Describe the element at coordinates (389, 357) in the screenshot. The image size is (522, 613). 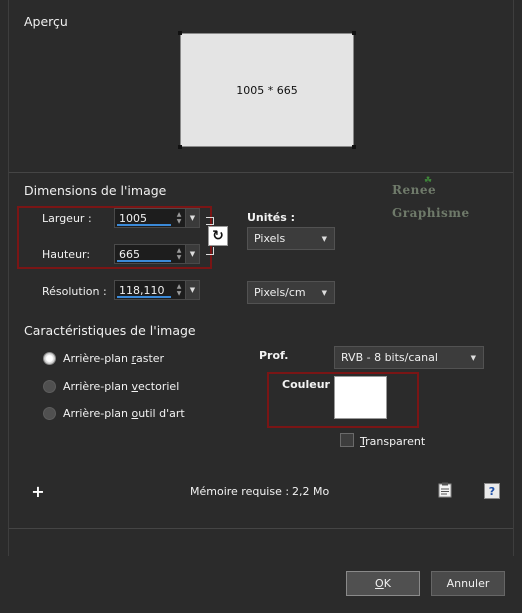
I see `depth-value: RVB - 8 bits/canal` at that location.